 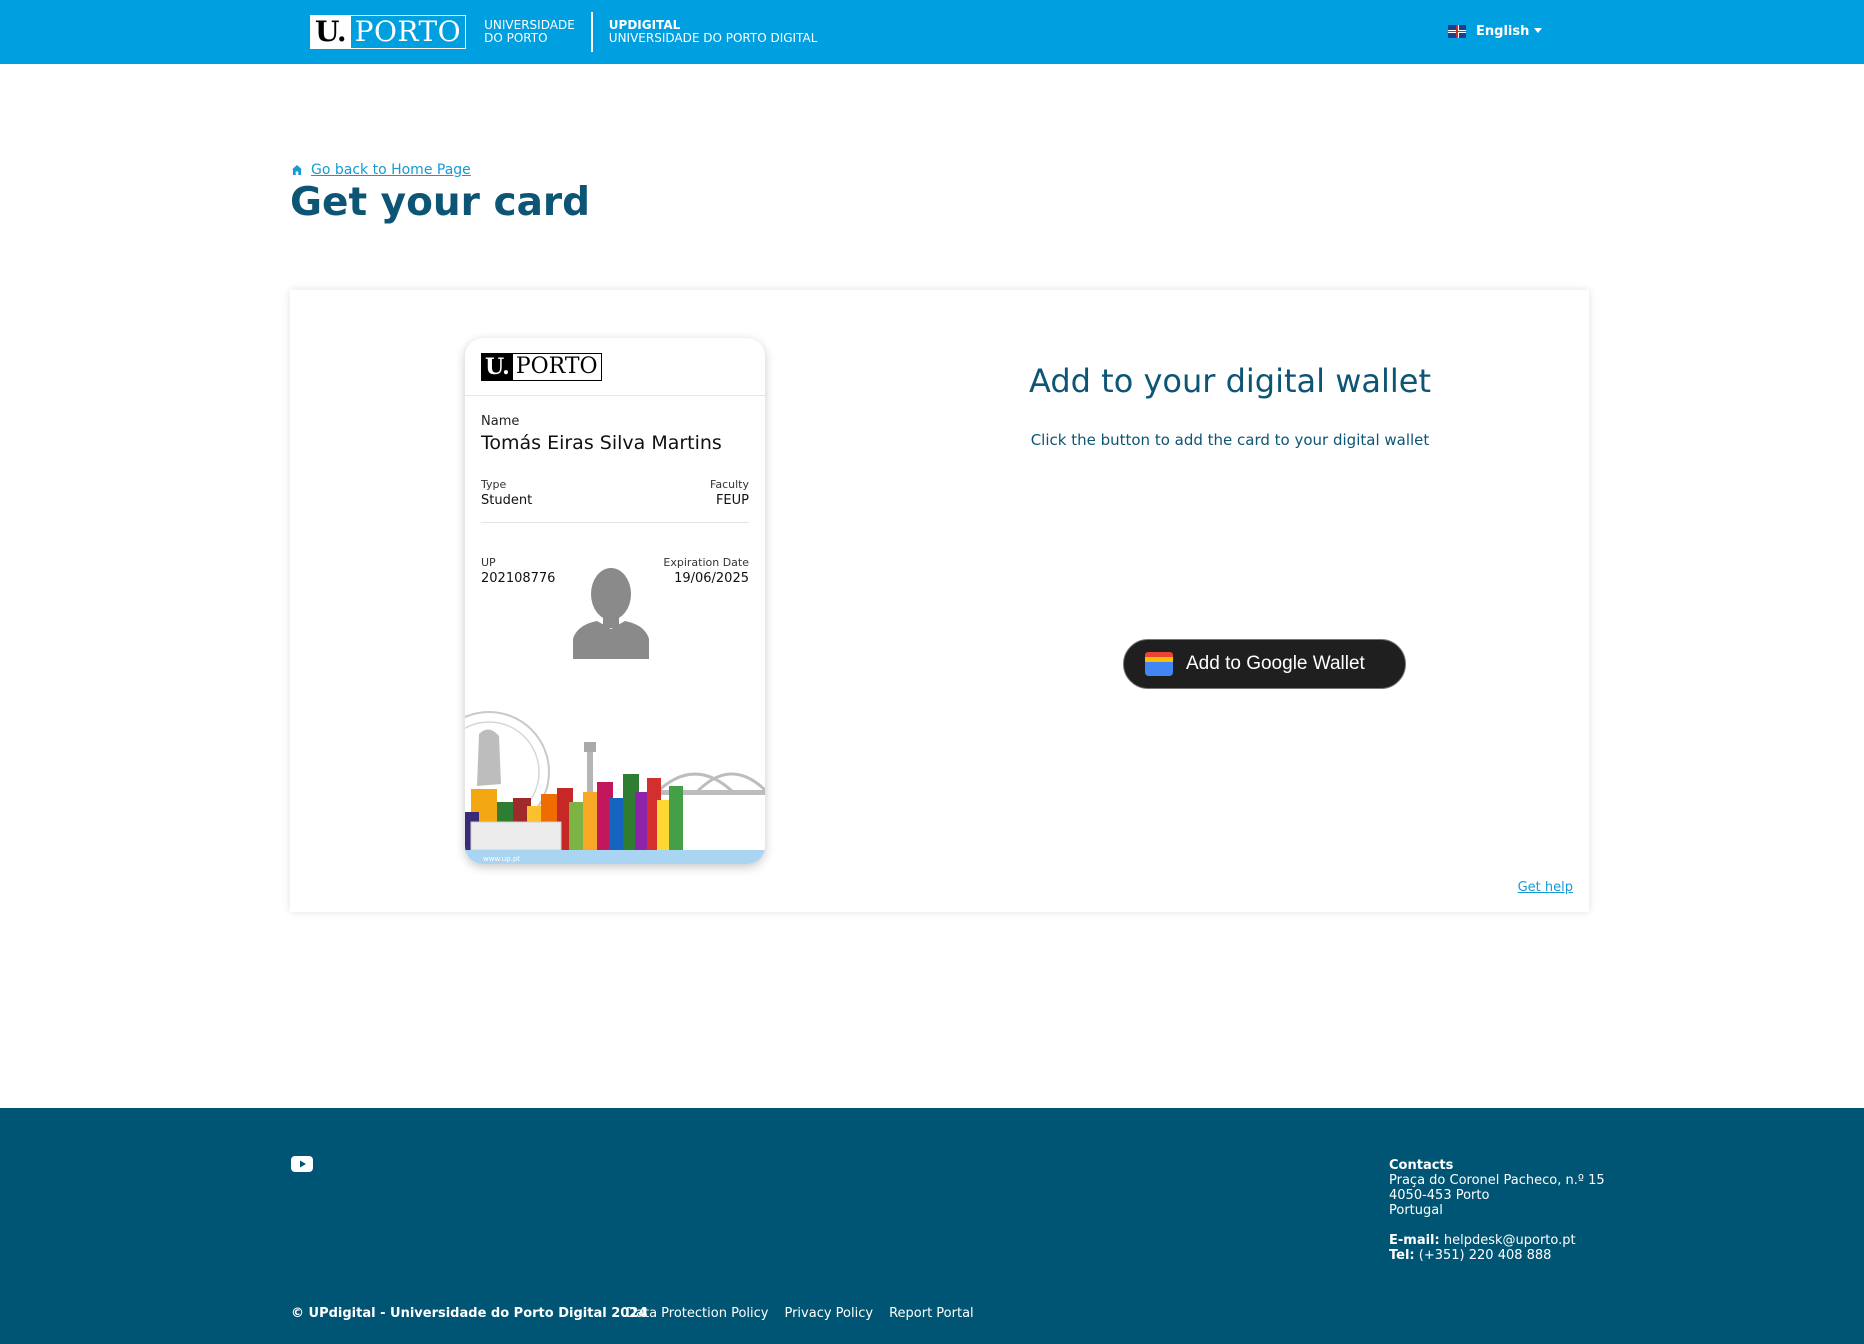 I want to click on logo-u: U., so click(x=331, y=32).